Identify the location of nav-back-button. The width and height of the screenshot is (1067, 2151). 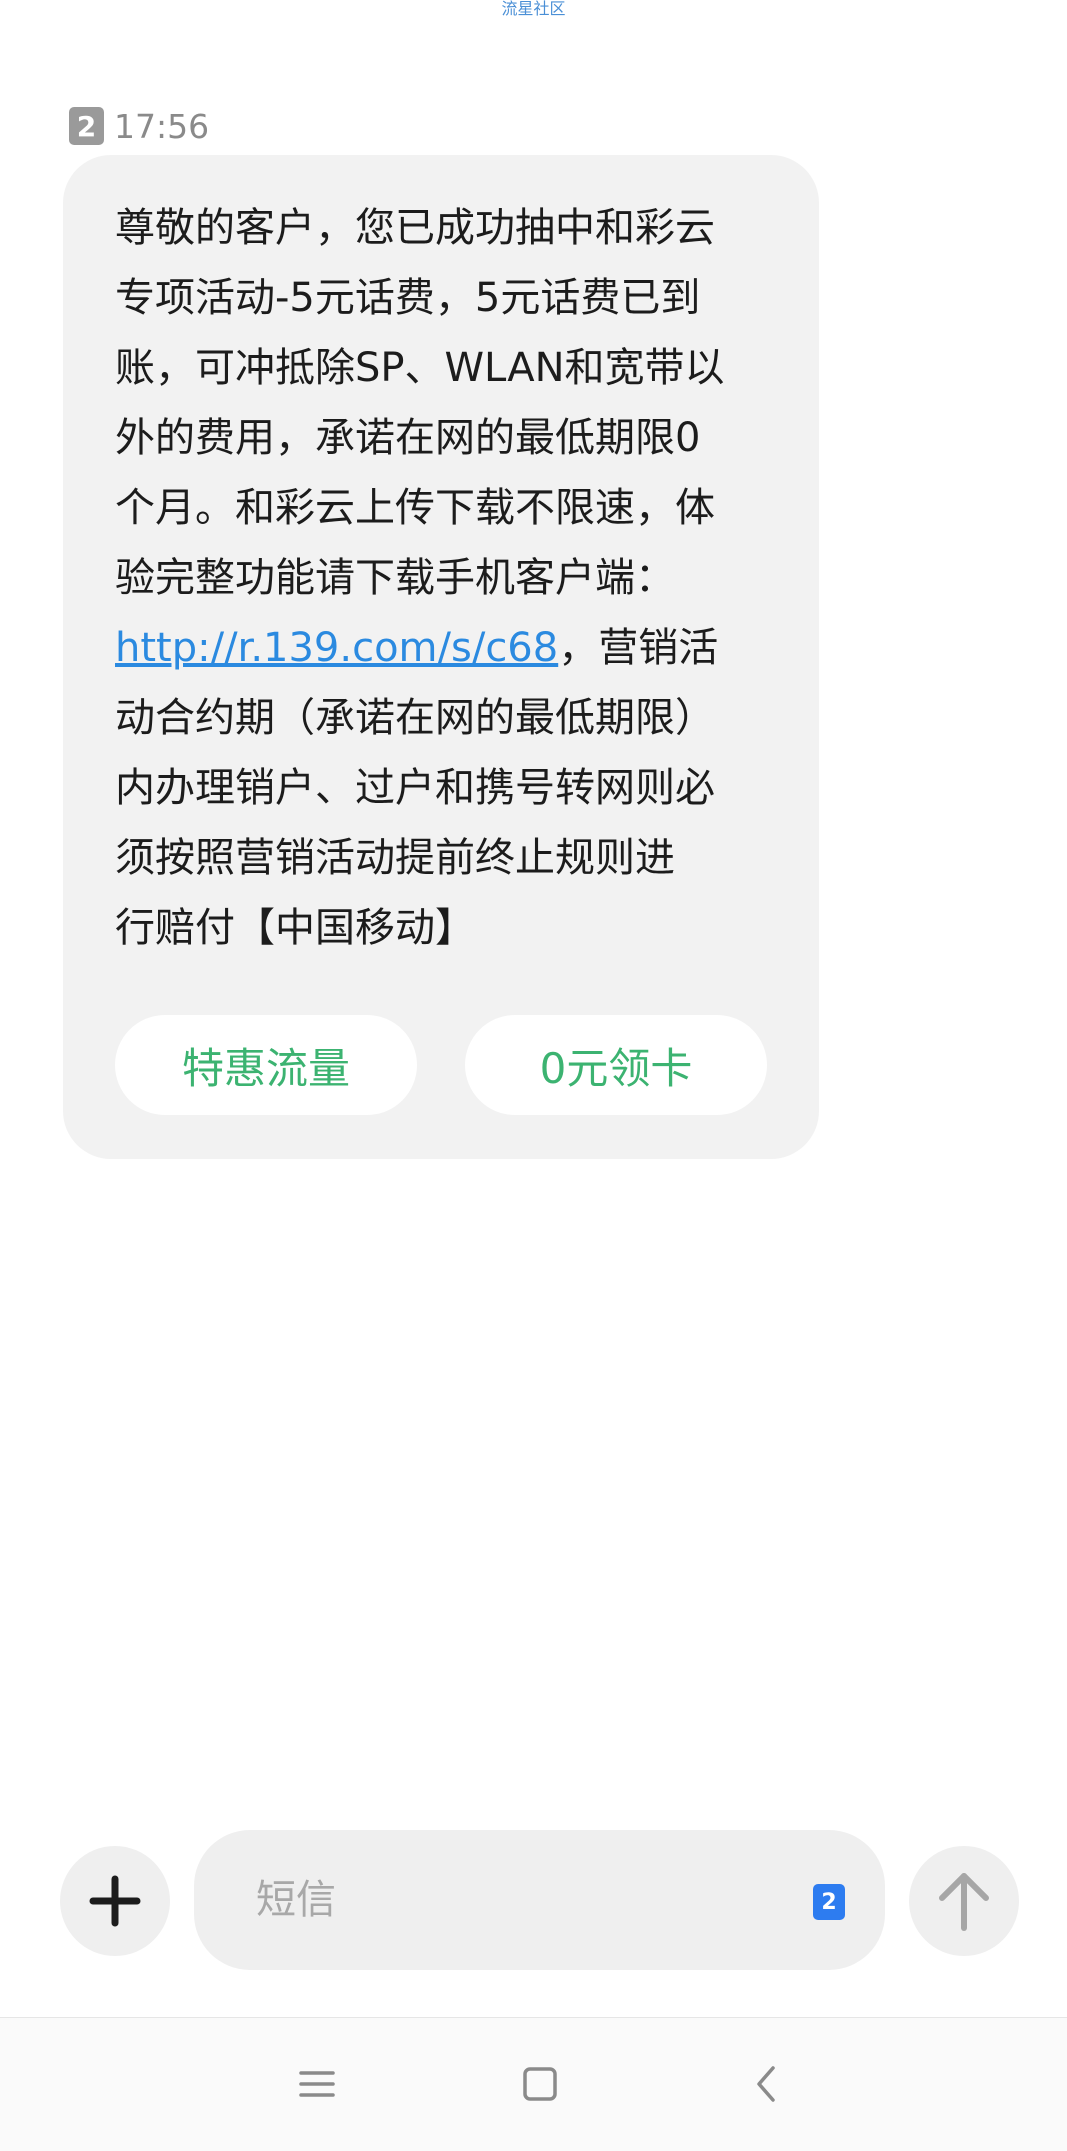
(767, 2084).